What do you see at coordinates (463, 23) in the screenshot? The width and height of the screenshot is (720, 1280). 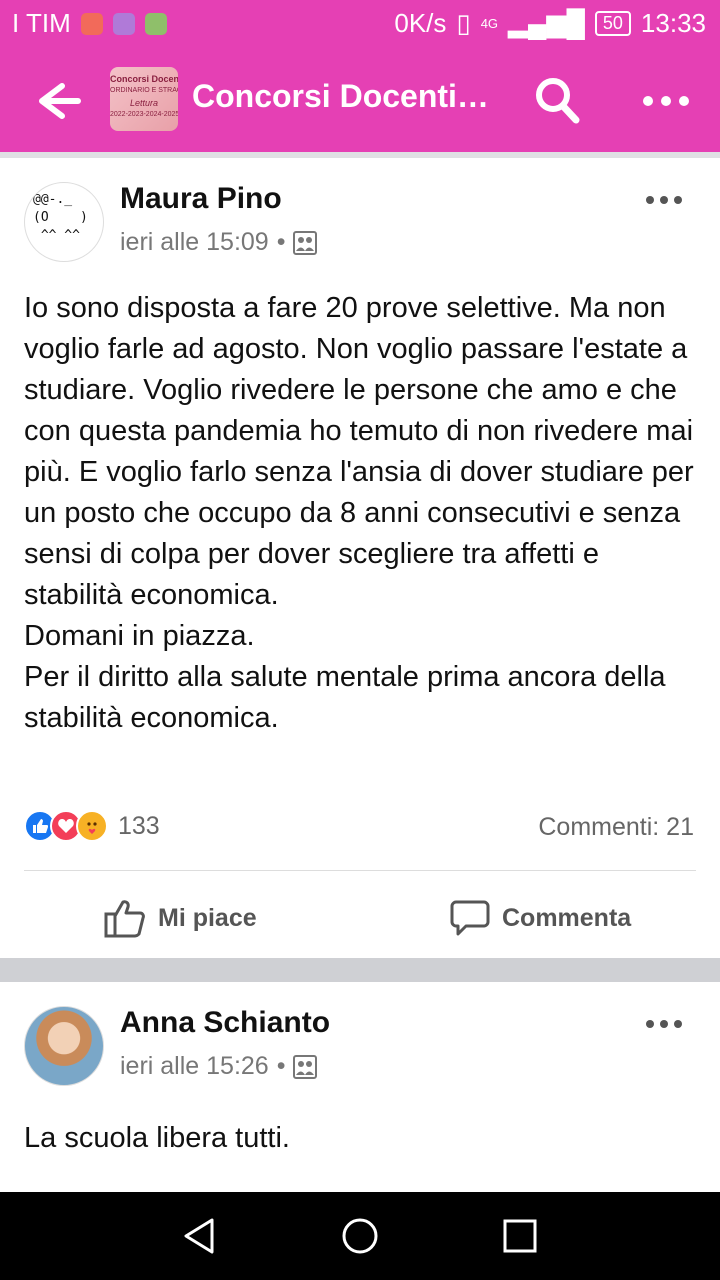 I see `vibrate-icon: ▯` at bounding box center [463, 23].